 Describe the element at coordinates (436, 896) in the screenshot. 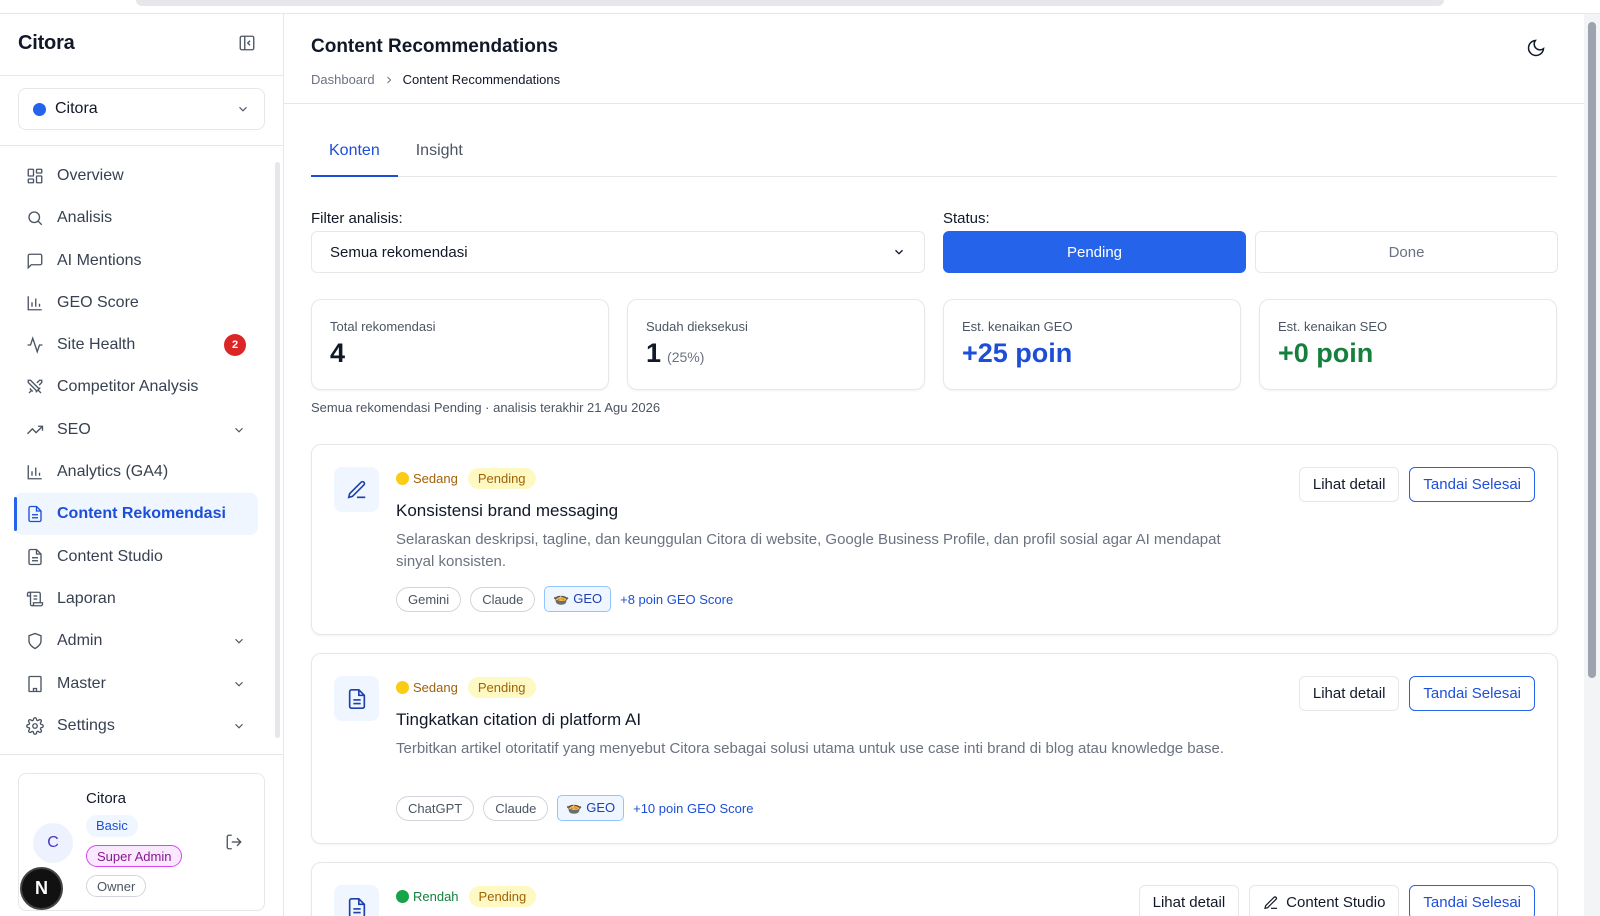

I see `priority-label: Rendah` at that location.